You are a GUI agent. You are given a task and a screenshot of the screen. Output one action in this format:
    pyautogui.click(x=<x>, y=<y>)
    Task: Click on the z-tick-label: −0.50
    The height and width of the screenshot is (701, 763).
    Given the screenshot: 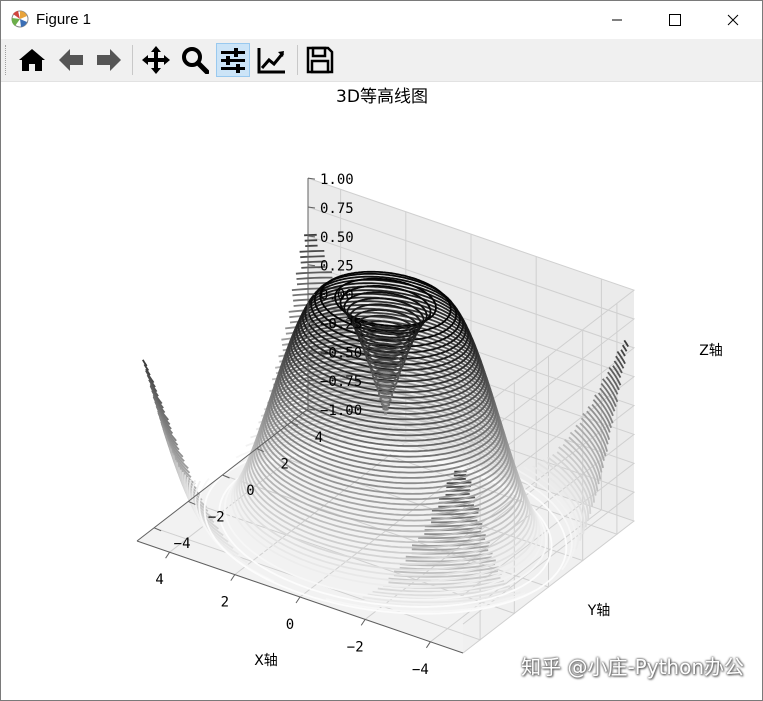 What is the action you would take?
    pyautogui.click(x=341, y=353)
    